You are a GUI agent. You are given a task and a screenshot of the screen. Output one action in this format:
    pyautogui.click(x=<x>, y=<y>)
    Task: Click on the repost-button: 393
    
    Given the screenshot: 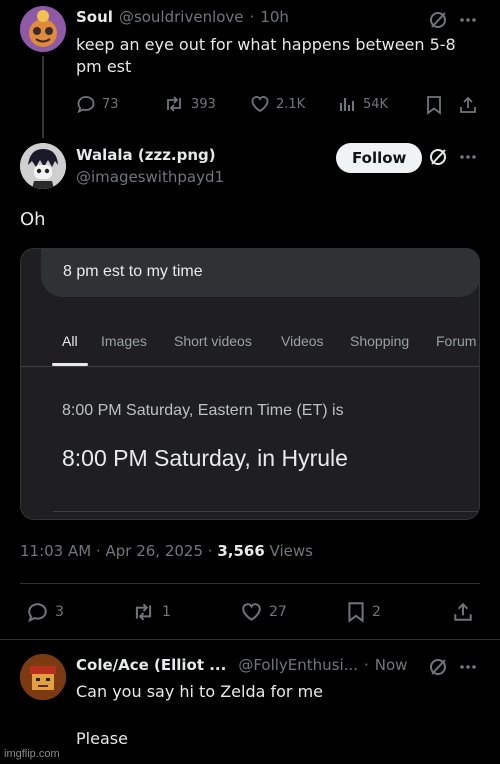 What is the action you would take?
    pyautogui.click(x=189, y=104)
    